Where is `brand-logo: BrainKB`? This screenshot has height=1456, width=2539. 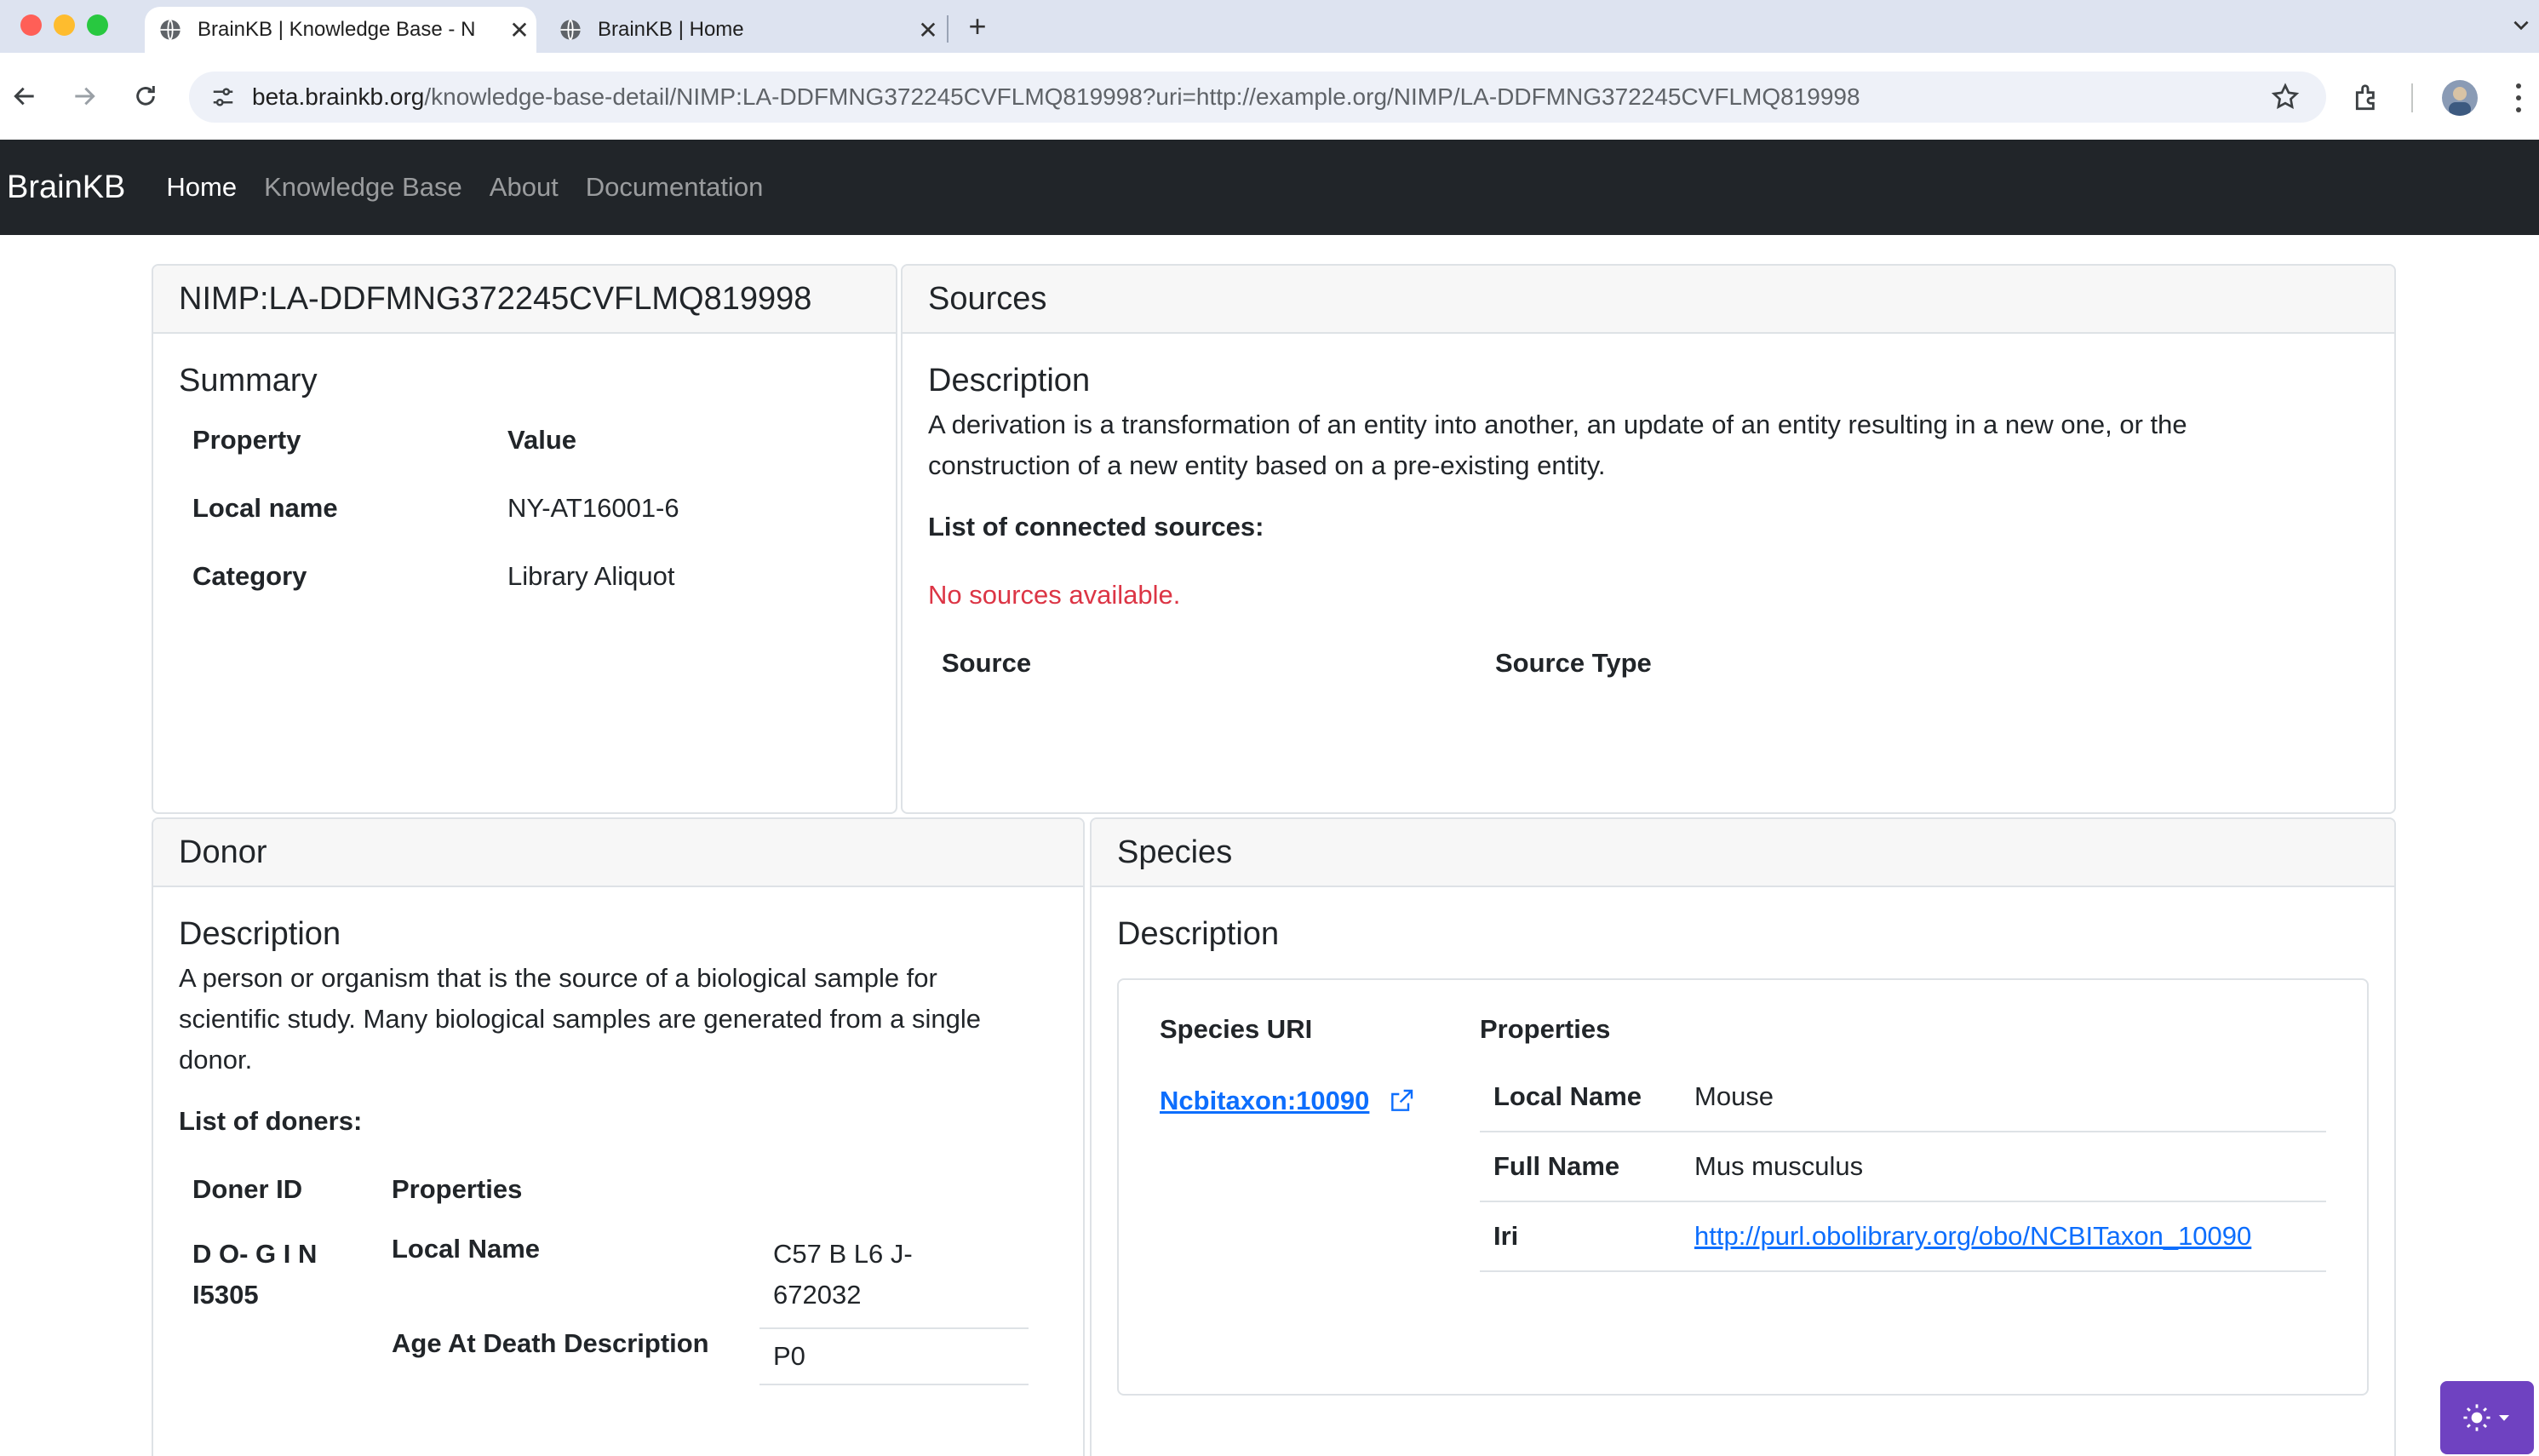
brand-logo: BrainKB is located at coordinates (66, 188).